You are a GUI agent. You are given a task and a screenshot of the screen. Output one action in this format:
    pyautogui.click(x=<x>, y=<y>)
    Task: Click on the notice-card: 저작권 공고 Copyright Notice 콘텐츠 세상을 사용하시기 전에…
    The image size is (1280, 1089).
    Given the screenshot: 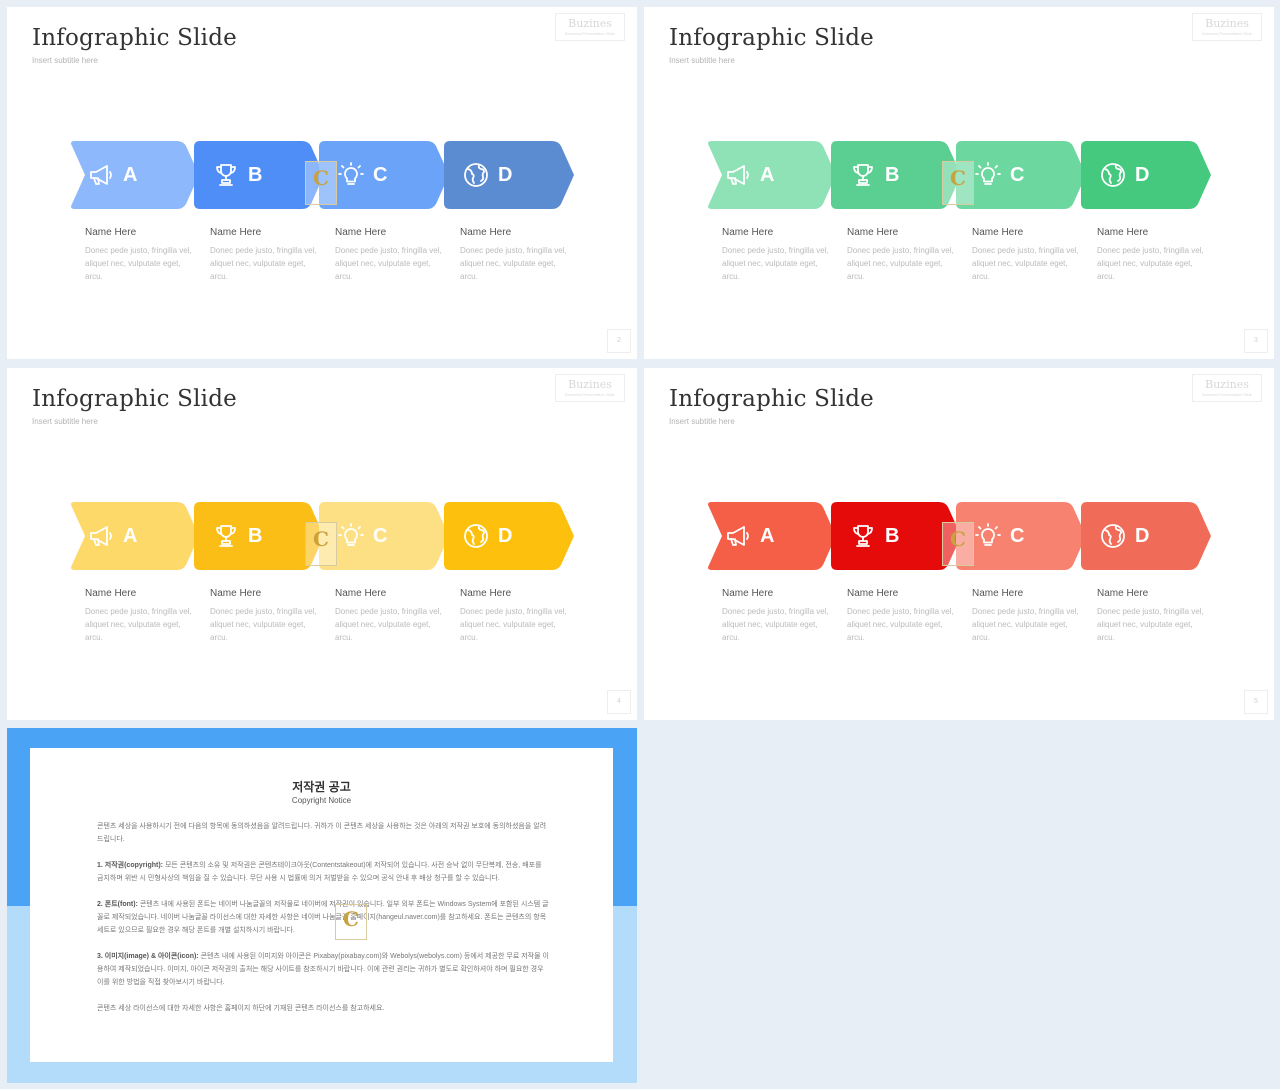 What is the action you would take?
    pyautogui.click(x=321, y=905)
    